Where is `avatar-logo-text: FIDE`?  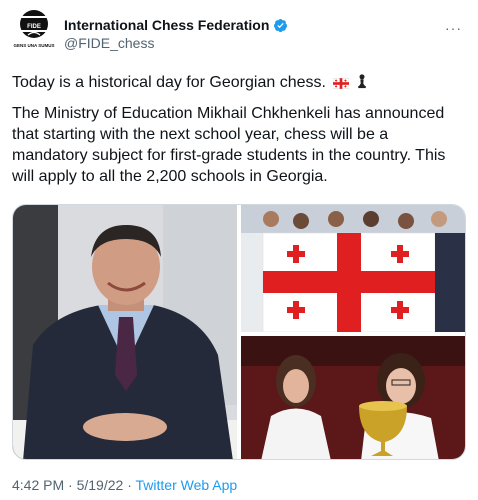
avatar-logo-text: FIDE is located at coordinates (34, 27).